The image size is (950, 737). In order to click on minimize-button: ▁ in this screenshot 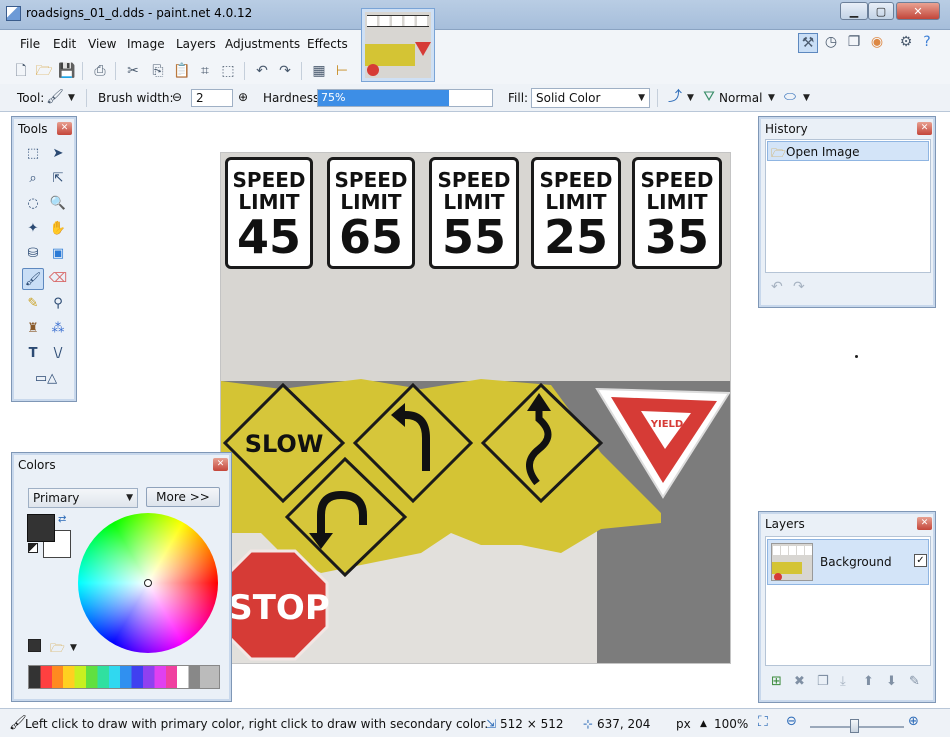, I will do `click(854, 11)`.